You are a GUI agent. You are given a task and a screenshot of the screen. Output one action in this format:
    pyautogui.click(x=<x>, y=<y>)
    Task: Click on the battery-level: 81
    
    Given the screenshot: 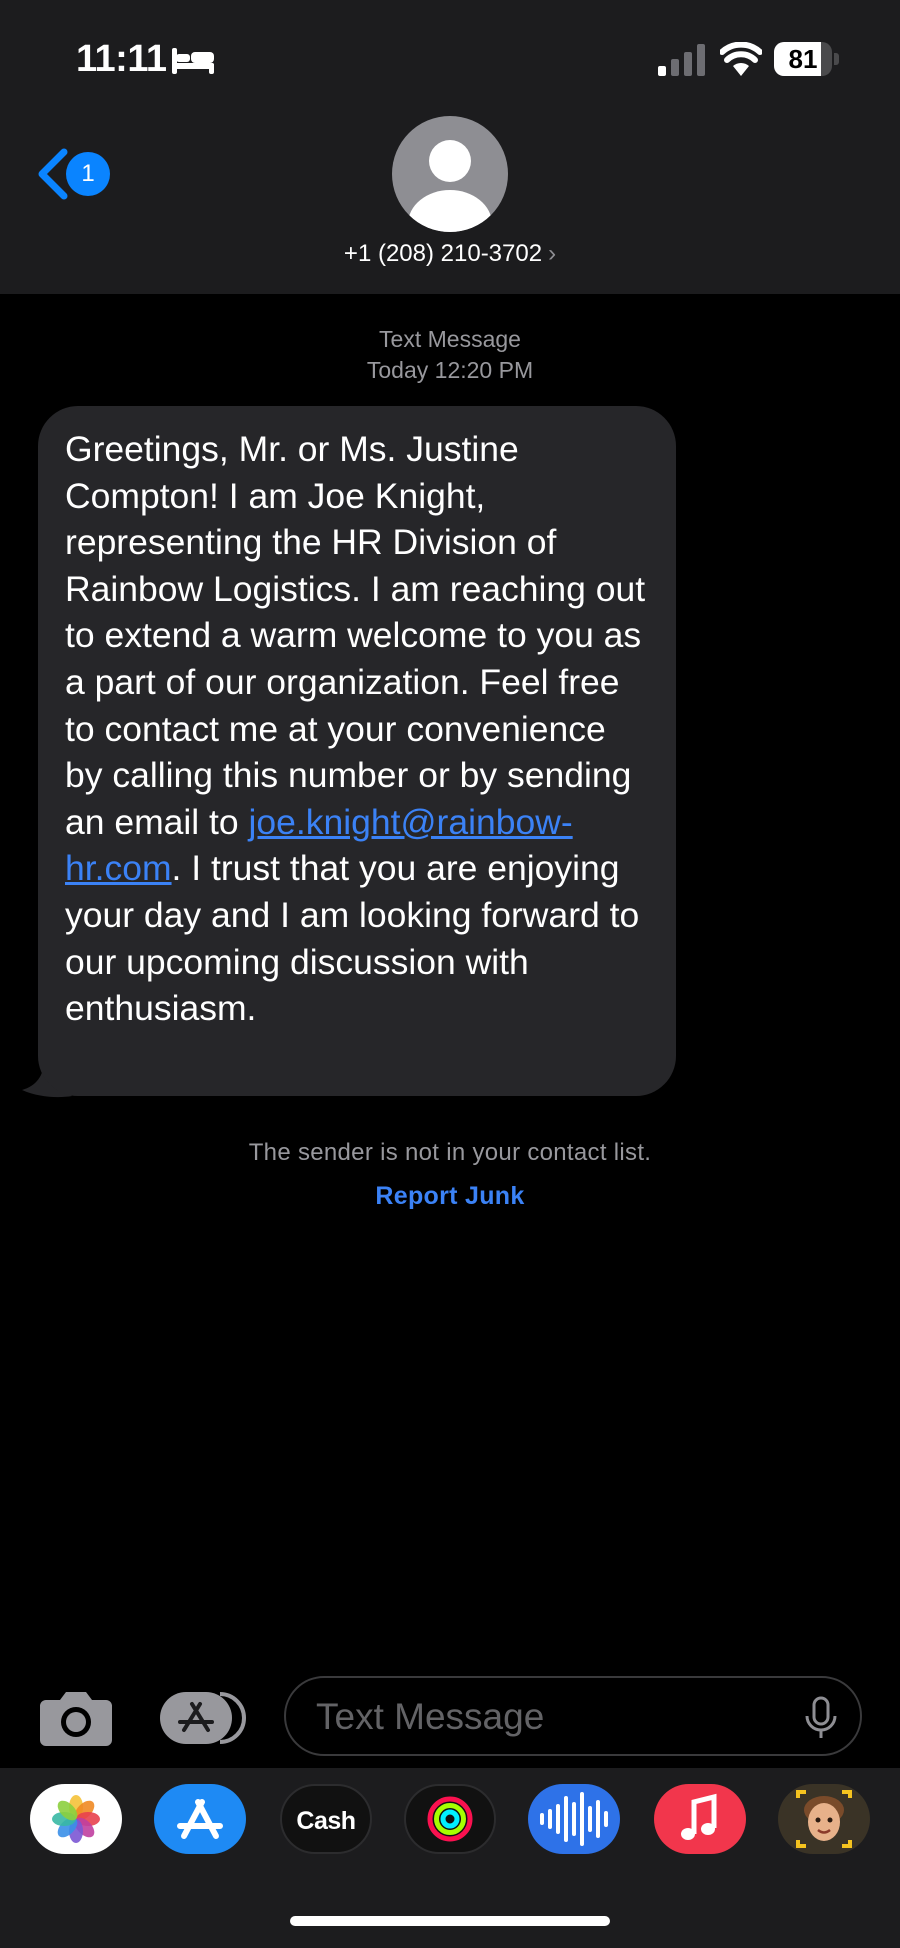 What is the action you would take?
    pyautogui.click(x=803, y=59)
    